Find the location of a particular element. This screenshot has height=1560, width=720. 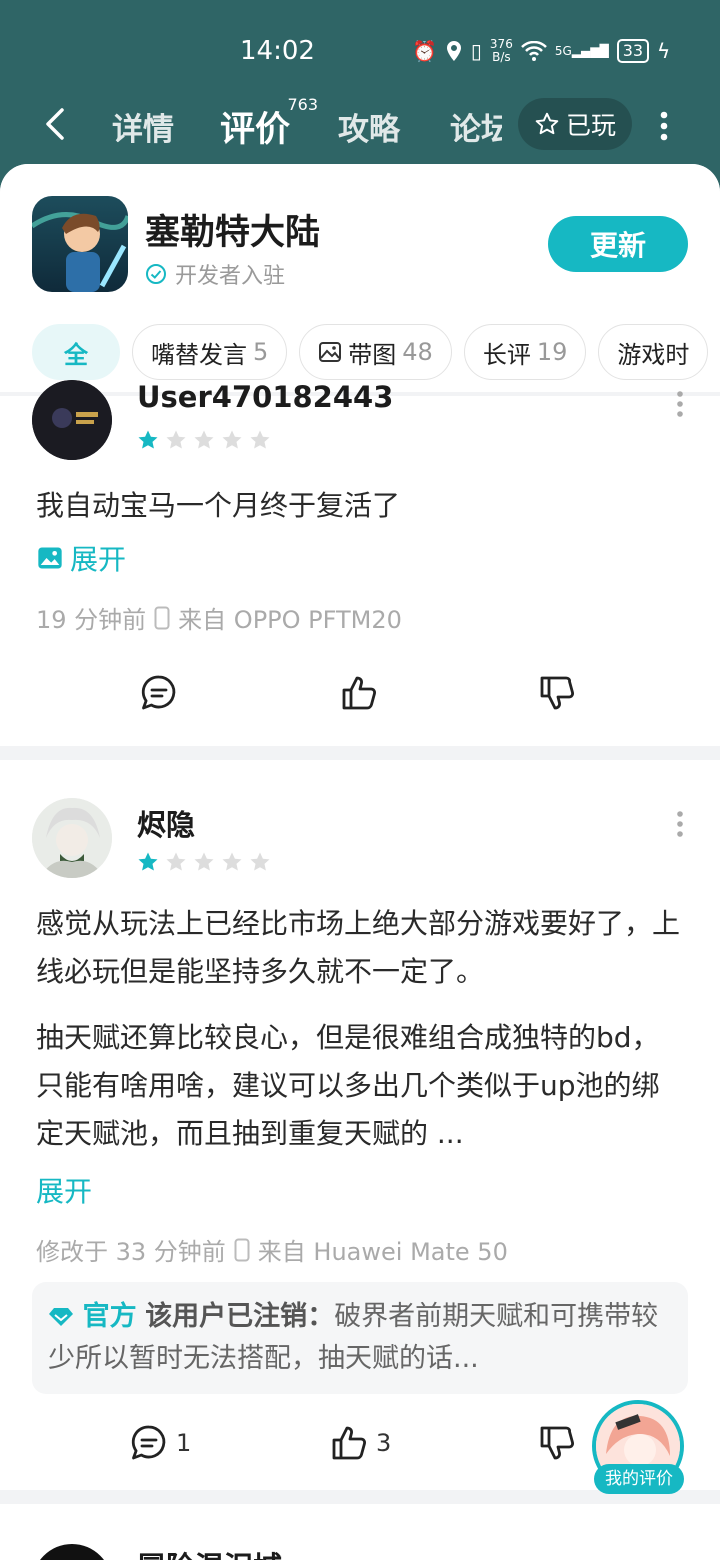

review-paragraph: 感觉从玩法上已经比市场上绝大部分游戏要好了，上线必玩但是能坚持多久就不一定了。 is located at coordinates (358, 947).